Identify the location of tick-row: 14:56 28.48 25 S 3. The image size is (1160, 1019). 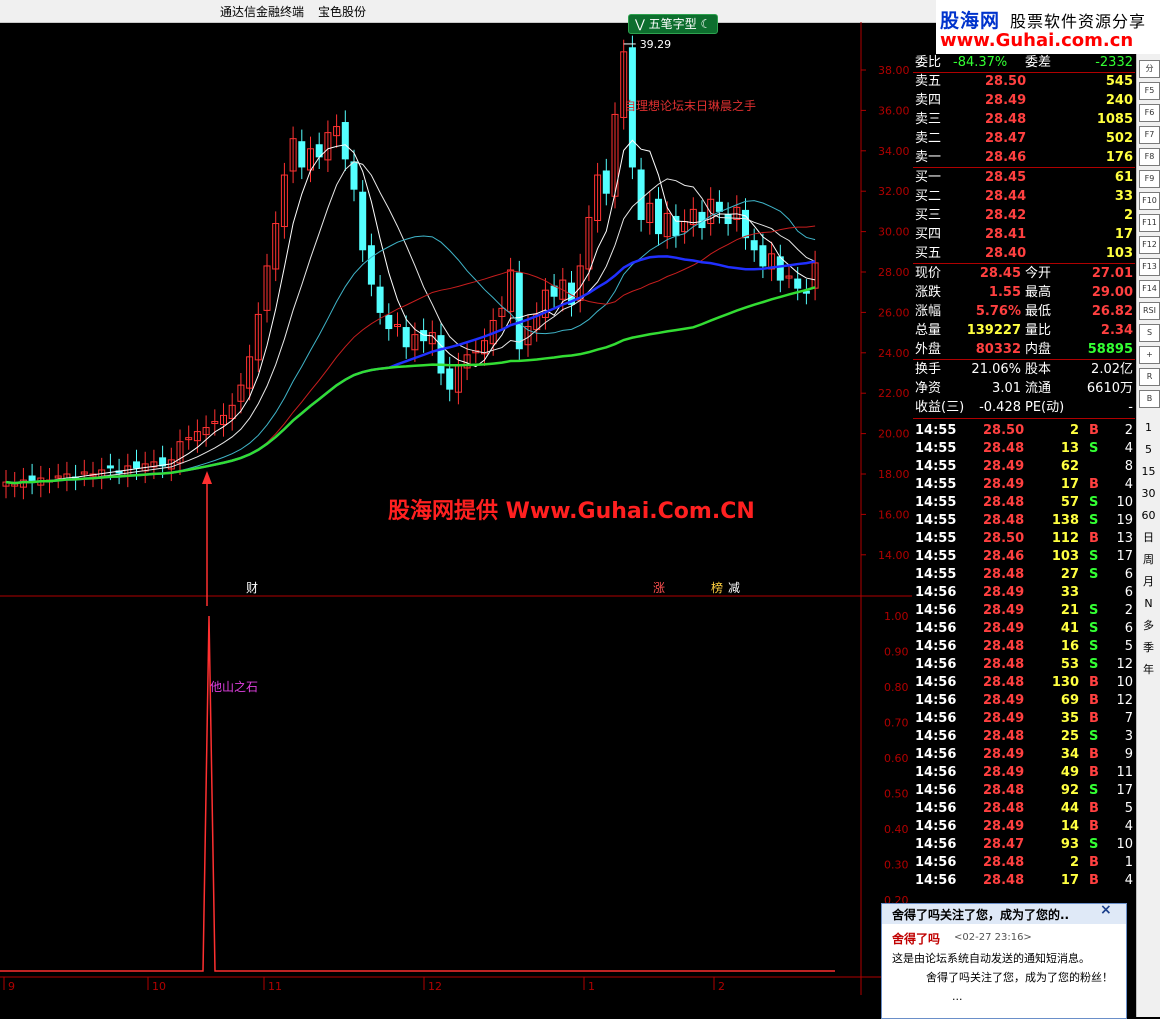
(1024, 737).